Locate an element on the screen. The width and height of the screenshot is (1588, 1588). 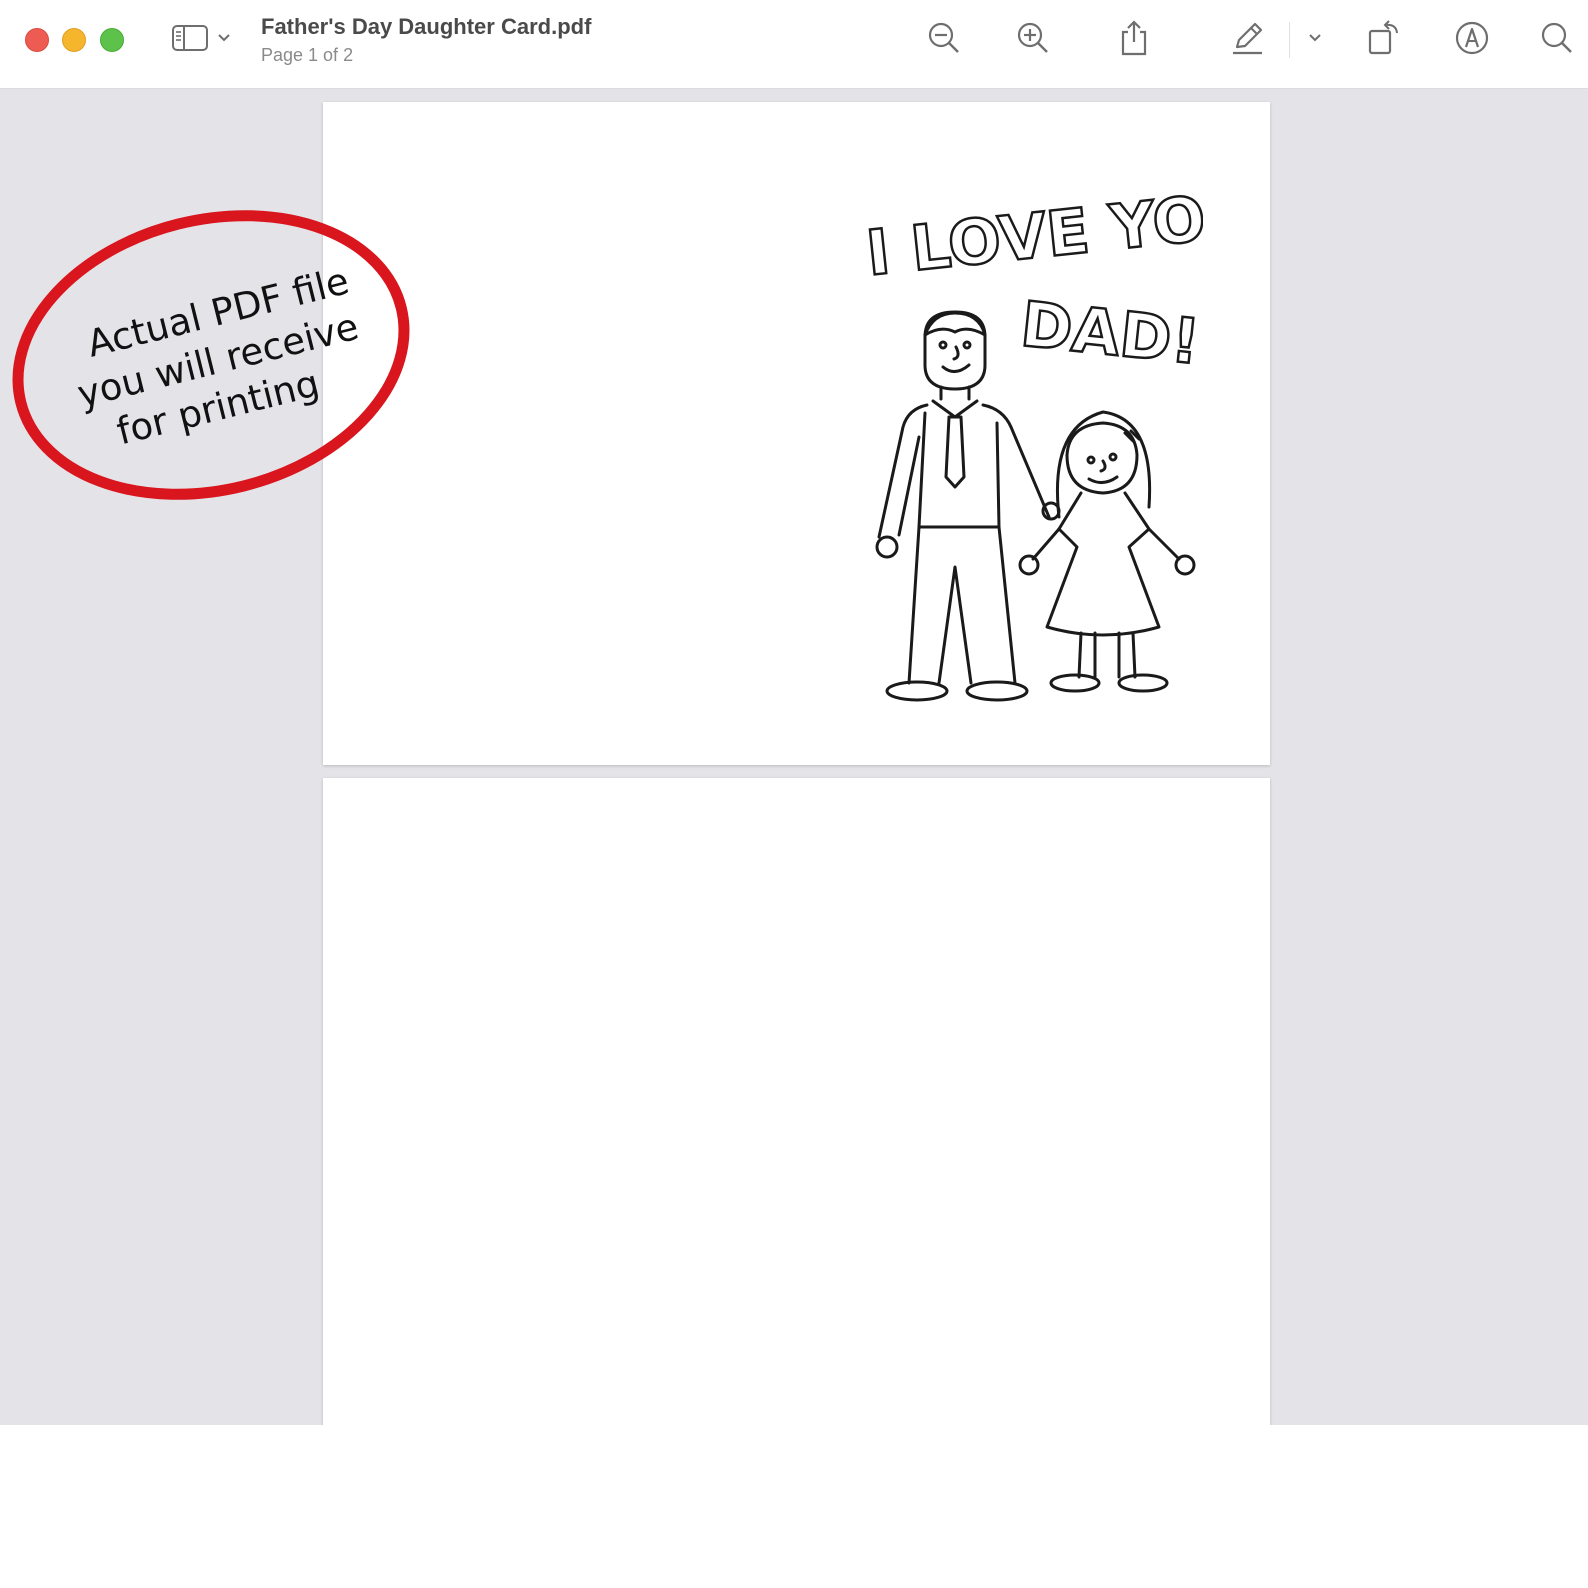
sidebar-options-button is located at coordinates (224, 38).